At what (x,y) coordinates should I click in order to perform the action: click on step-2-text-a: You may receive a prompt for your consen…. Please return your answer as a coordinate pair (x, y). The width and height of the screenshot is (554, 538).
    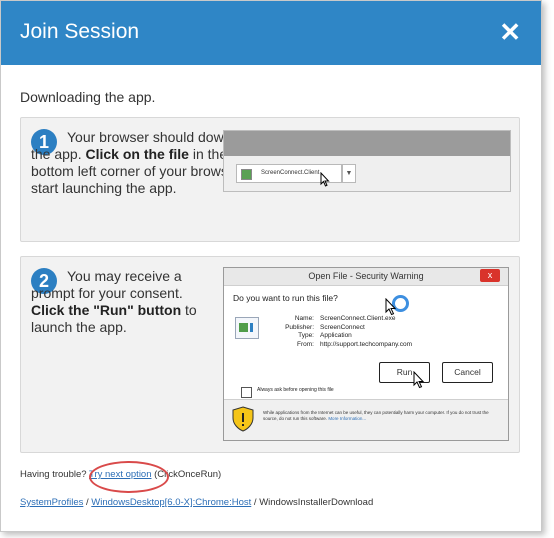
    Looking at the image, I should click on (107, 284).